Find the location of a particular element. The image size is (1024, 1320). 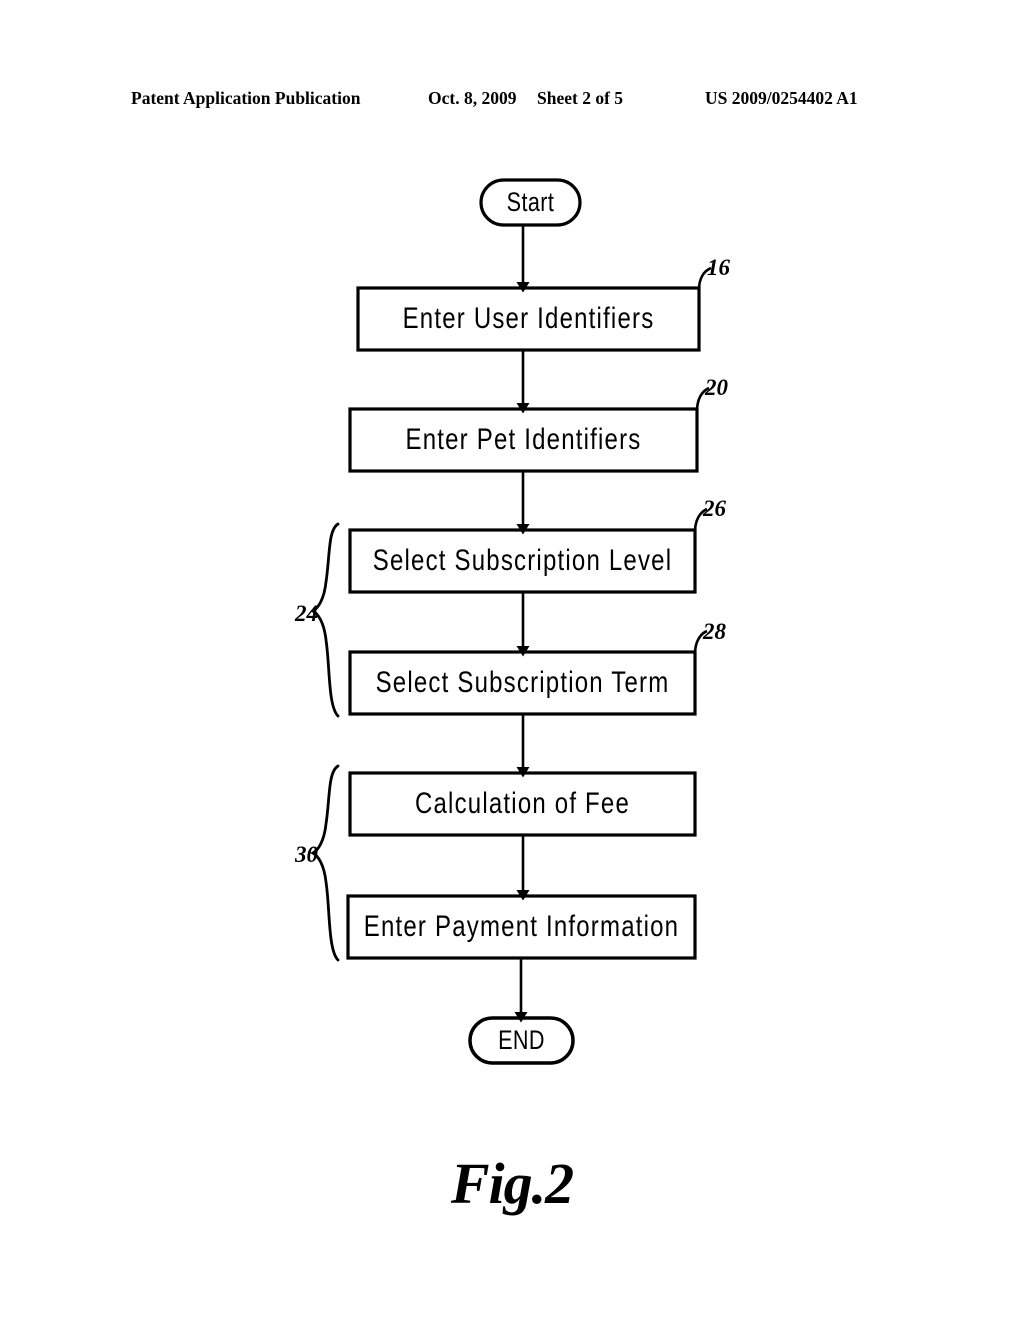

process-box-enter-payment-information-label: Enter Payment Information is located at coordinates (521, 926).